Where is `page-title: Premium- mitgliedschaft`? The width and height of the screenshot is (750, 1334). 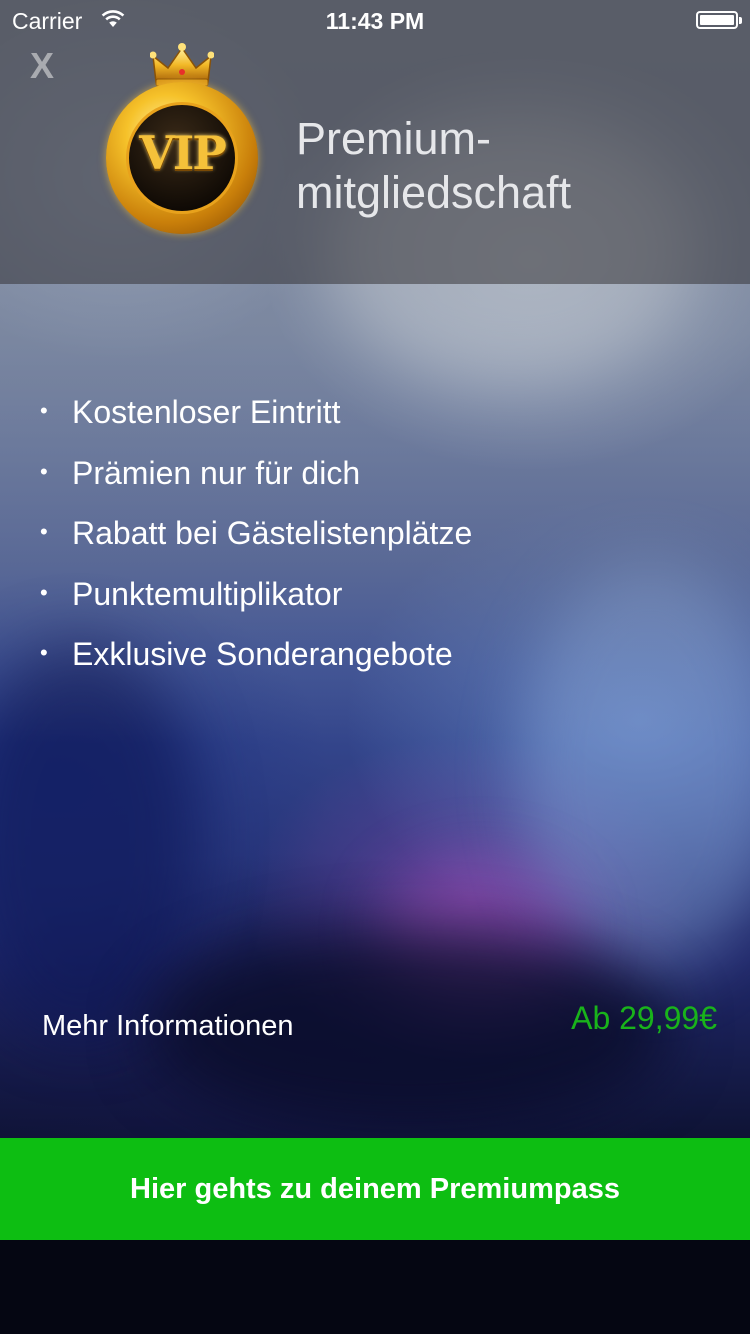
page-title: Premium- mitgliedschaft is located at coordinates (433, 166).